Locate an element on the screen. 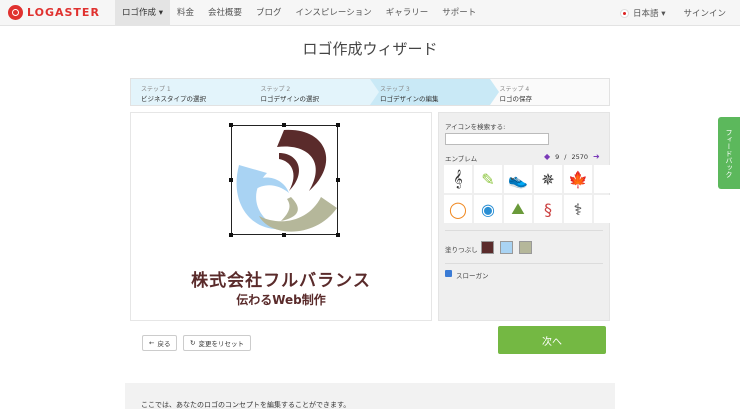 Image resolution: width=740 pixels, height=410 pixels. mountain-lotus-icon: ⛰ is located at coordinates (518, 209).